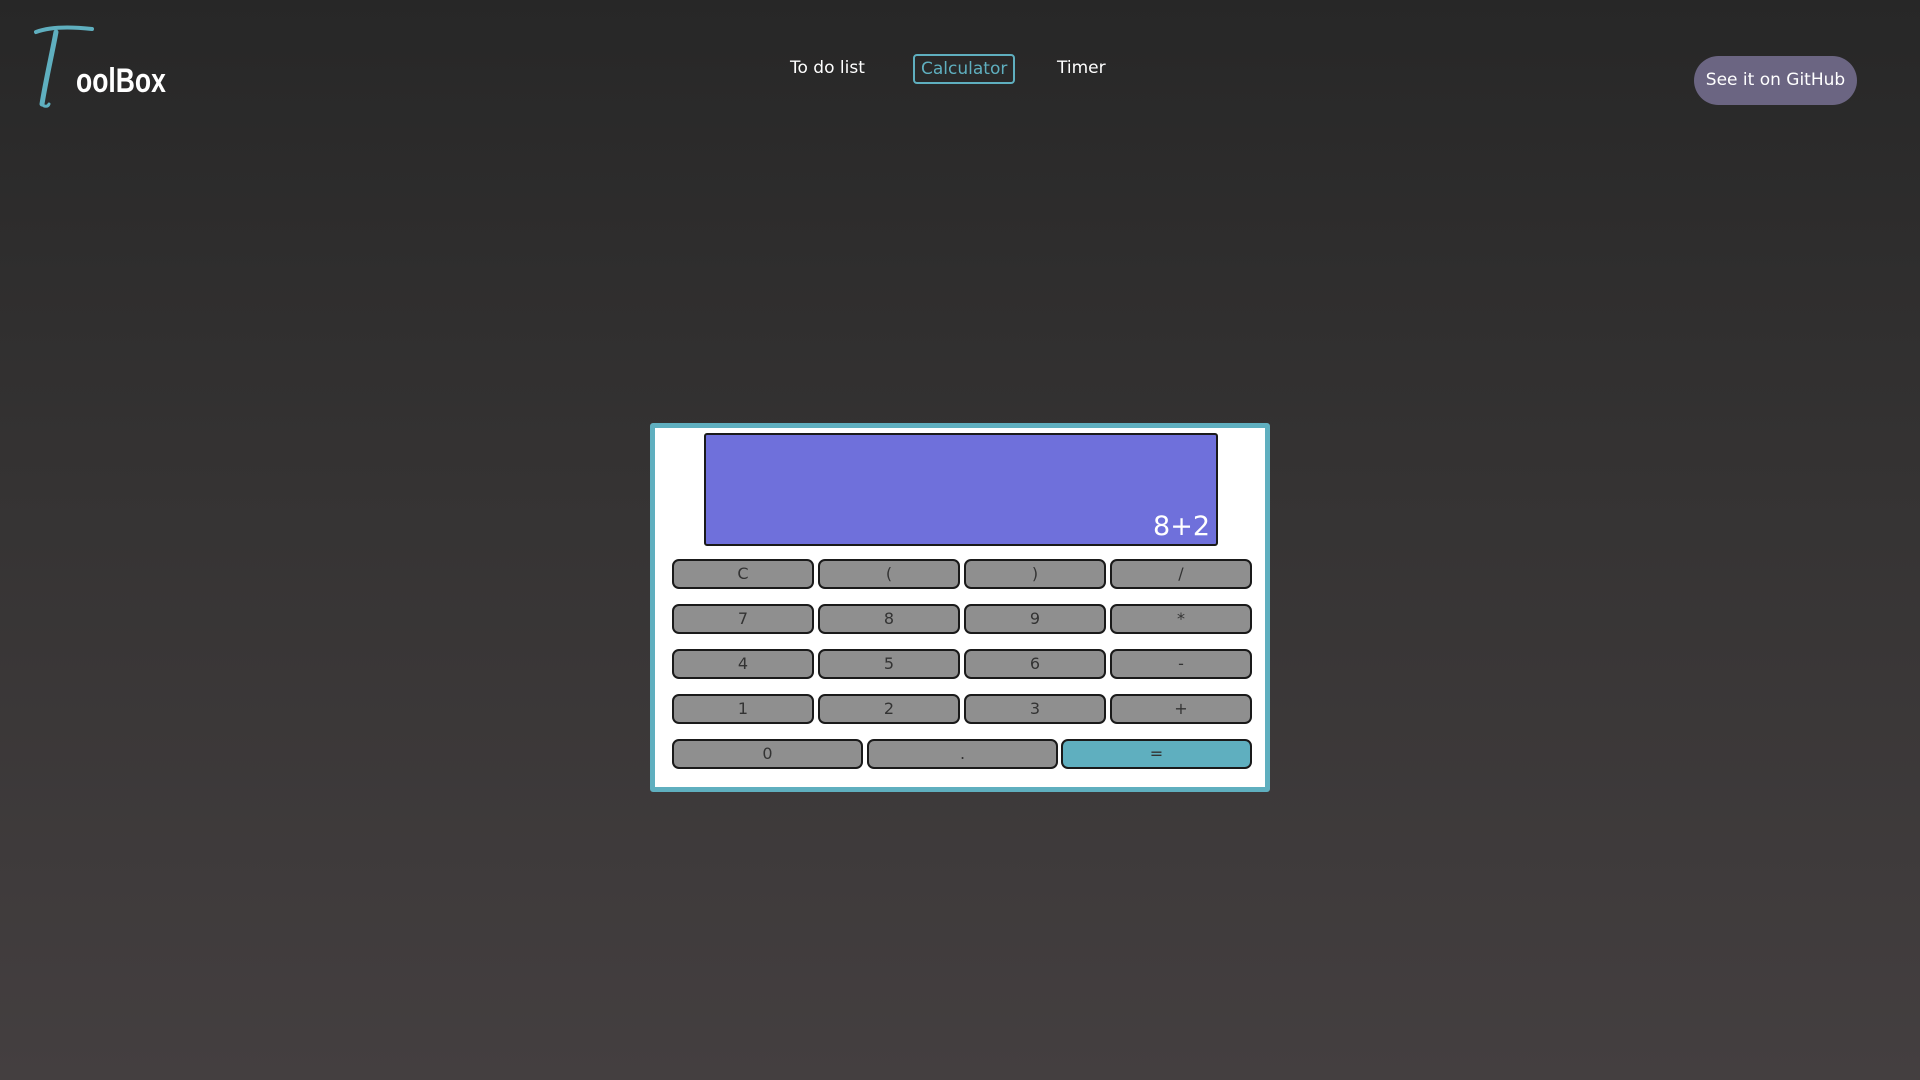 The width and height of the screenshot is (1920, 1080). Describe the element at coordinates (1035, 664) in the screenshot. I see `digit-6-button: 6` at that location.